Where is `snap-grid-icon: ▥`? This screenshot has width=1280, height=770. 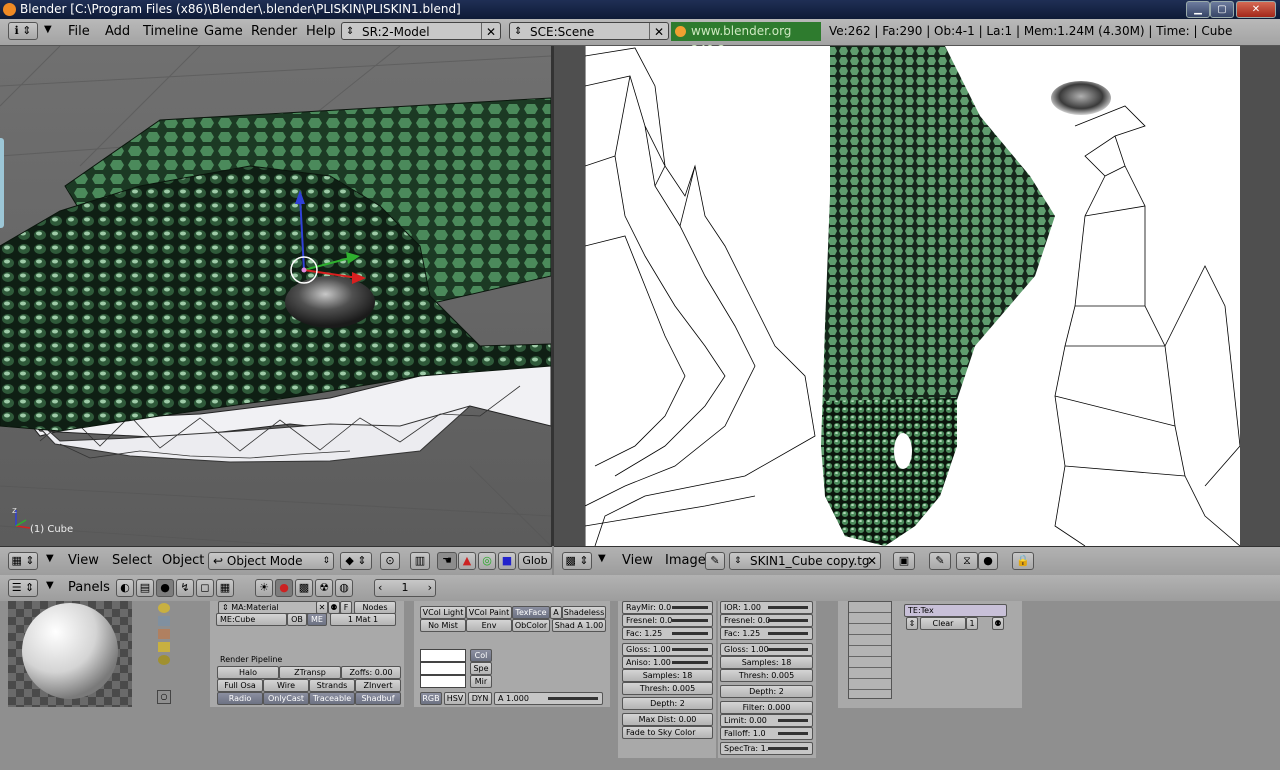 snap-grid-icon: ▥ is located at coordinates (420, 561).